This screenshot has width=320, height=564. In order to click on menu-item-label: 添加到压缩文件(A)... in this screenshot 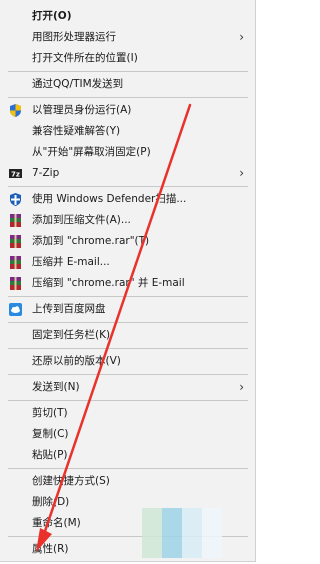, I will do `click(81, 220)`.